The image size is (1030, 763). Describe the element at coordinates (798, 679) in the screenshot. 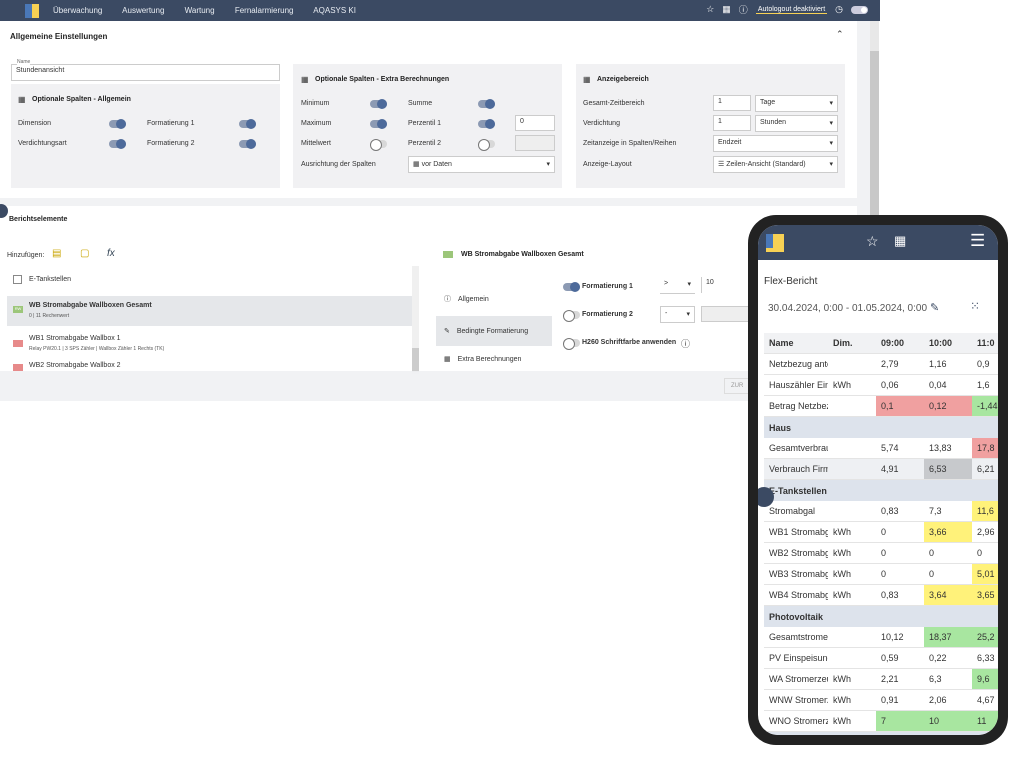

I see `table-cell: WA Stromerzeu` at that location.